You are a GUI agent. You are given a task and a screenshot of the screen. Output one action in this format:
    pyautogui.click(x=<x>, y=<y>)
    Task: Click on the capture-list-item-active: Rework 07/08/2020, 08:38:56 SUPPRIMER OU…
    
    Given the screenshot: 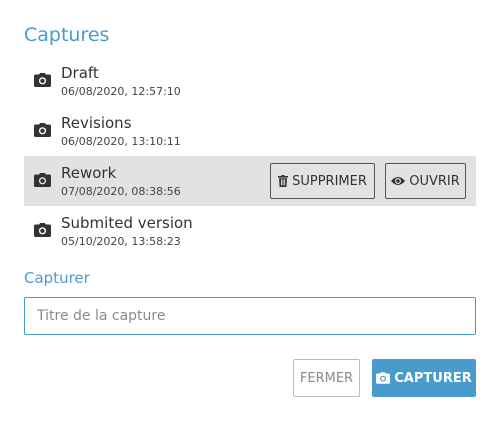 What is the action you would take?
    pyautogui.click(x=250, y=181)
    